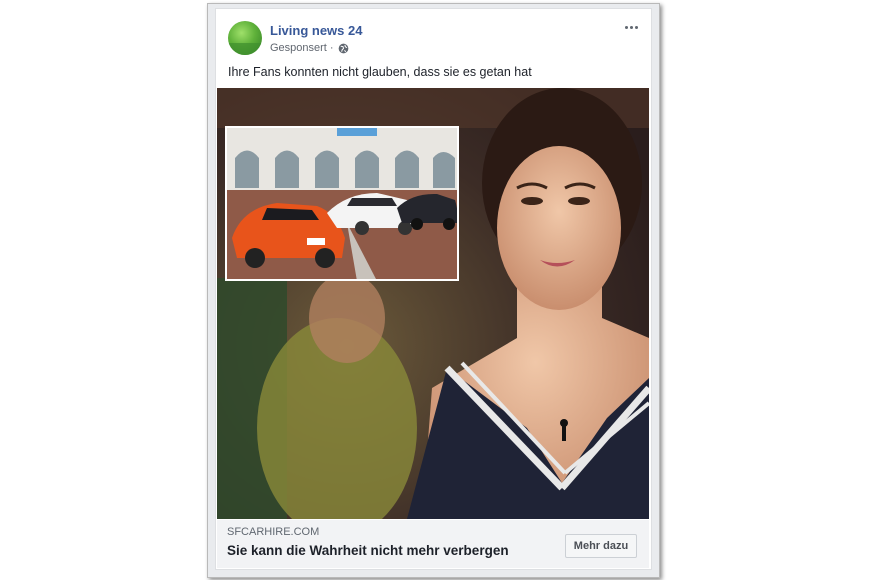  I want to click on inset-car-photo, so click(342, 203).